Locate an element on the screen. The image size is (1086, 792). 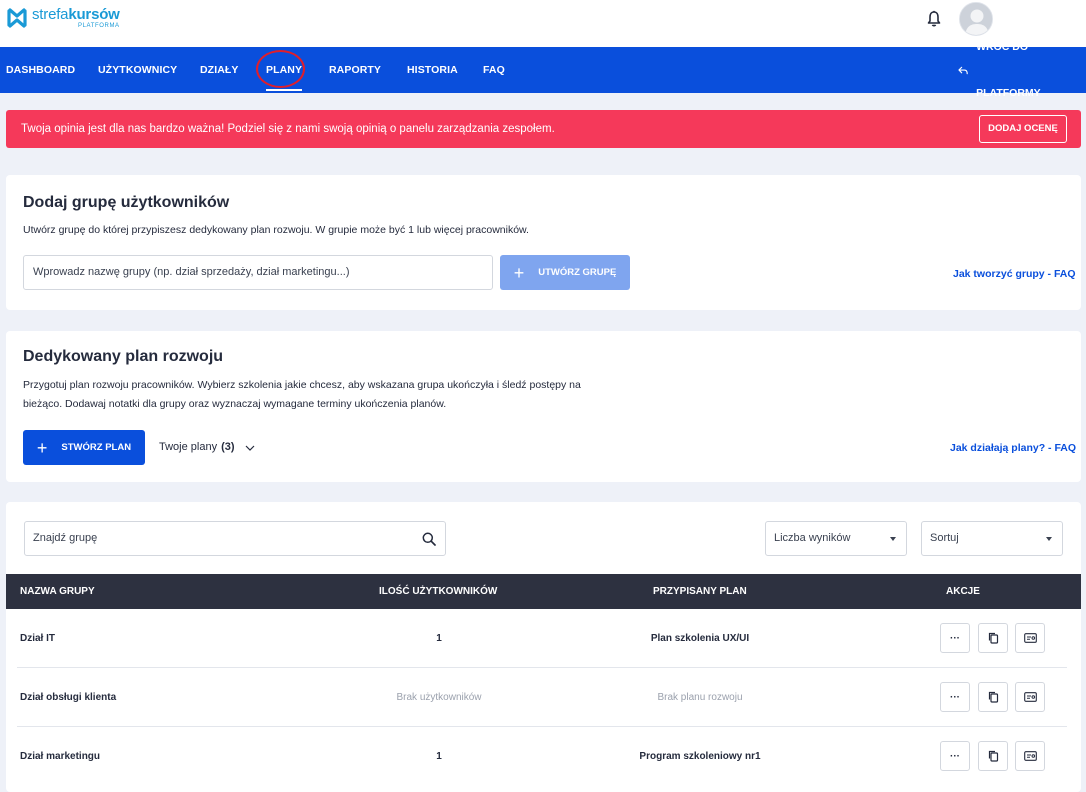
nav-dashboard: DASHBOARD is located at coordinates (40, 70).